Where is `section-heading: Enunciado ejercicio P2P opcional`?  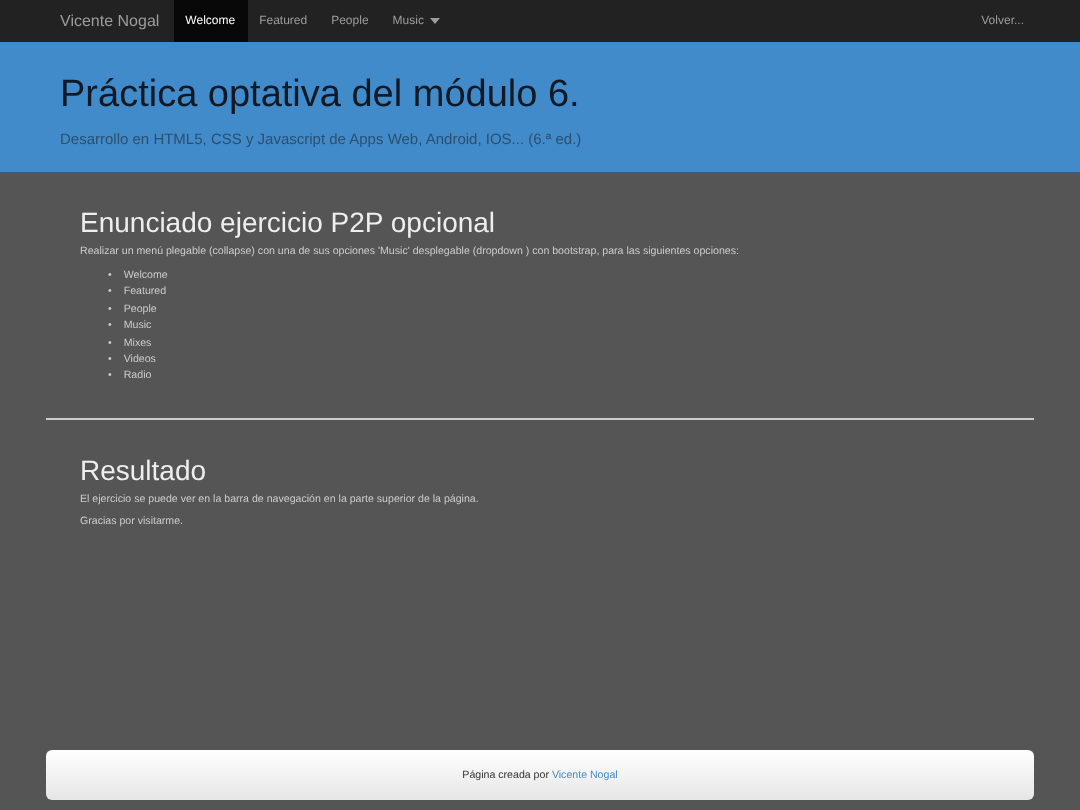
section-heading: Enunciado ejercicio P2P opcional is located at coordinates (289, 222).